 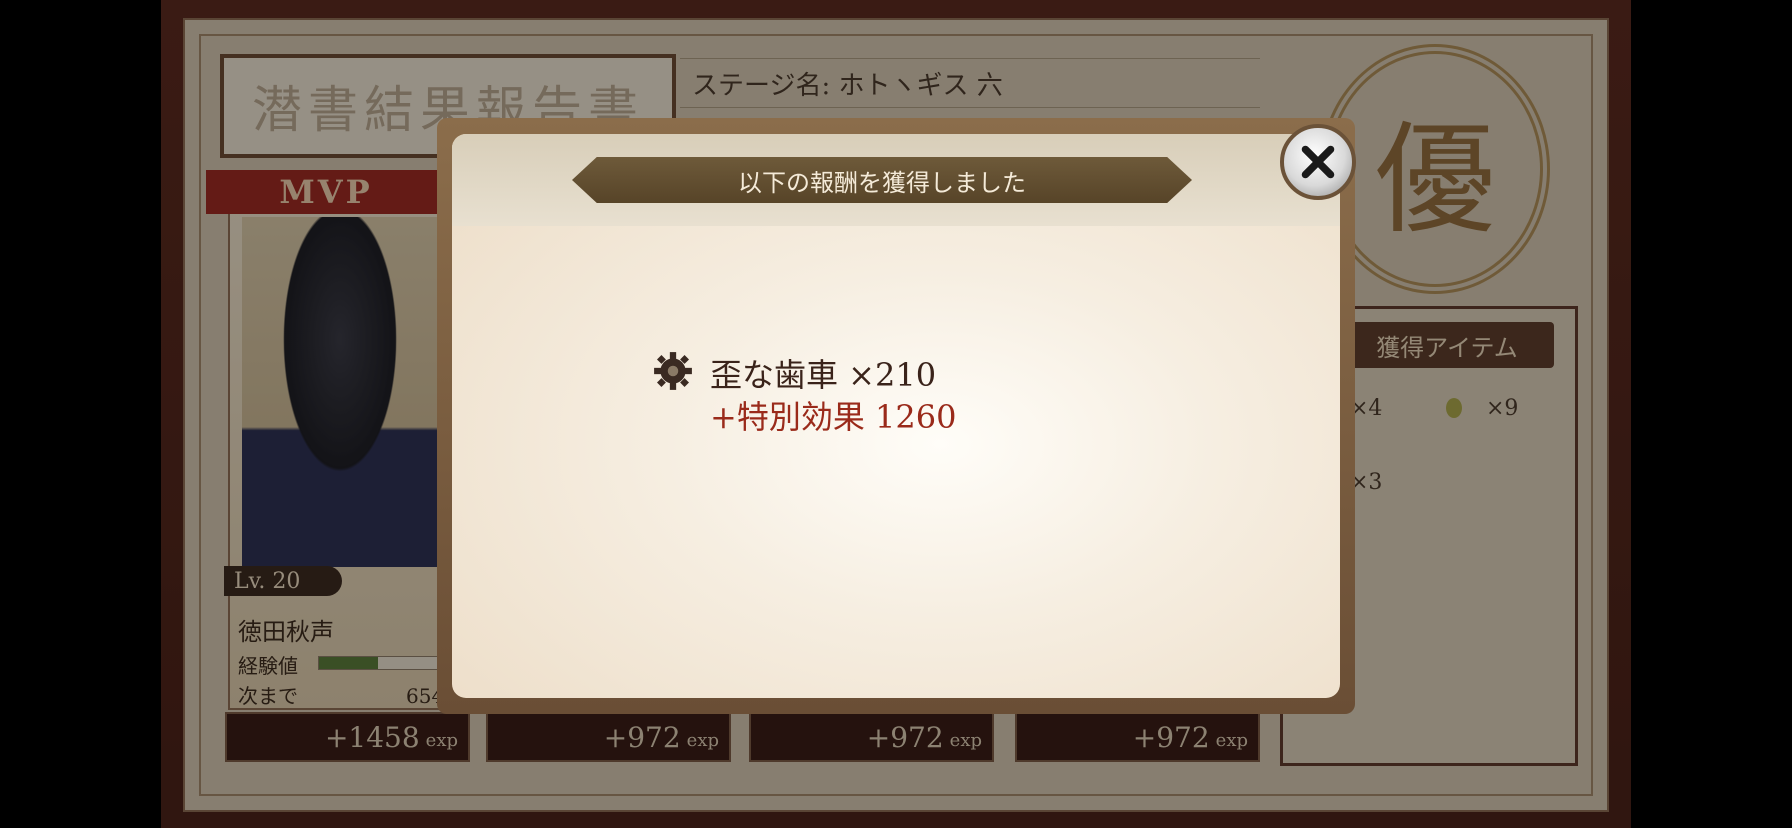 What do you see at coordinates (833, 417) in the screenshot?
I see `reward-bonus: +特別効果 1260` at bounding box center [833, 417].